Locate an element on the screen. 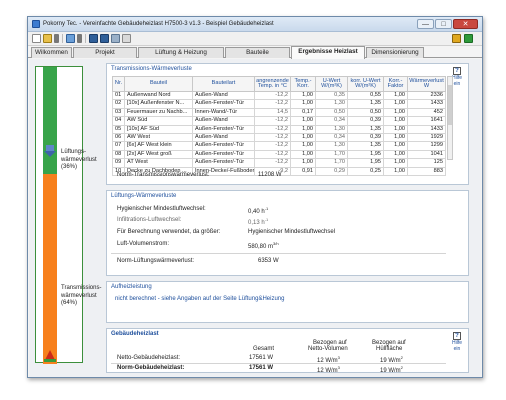 This screenshot has width=506, height=400. table-cell: 01 is located at coordinates (118, 95).